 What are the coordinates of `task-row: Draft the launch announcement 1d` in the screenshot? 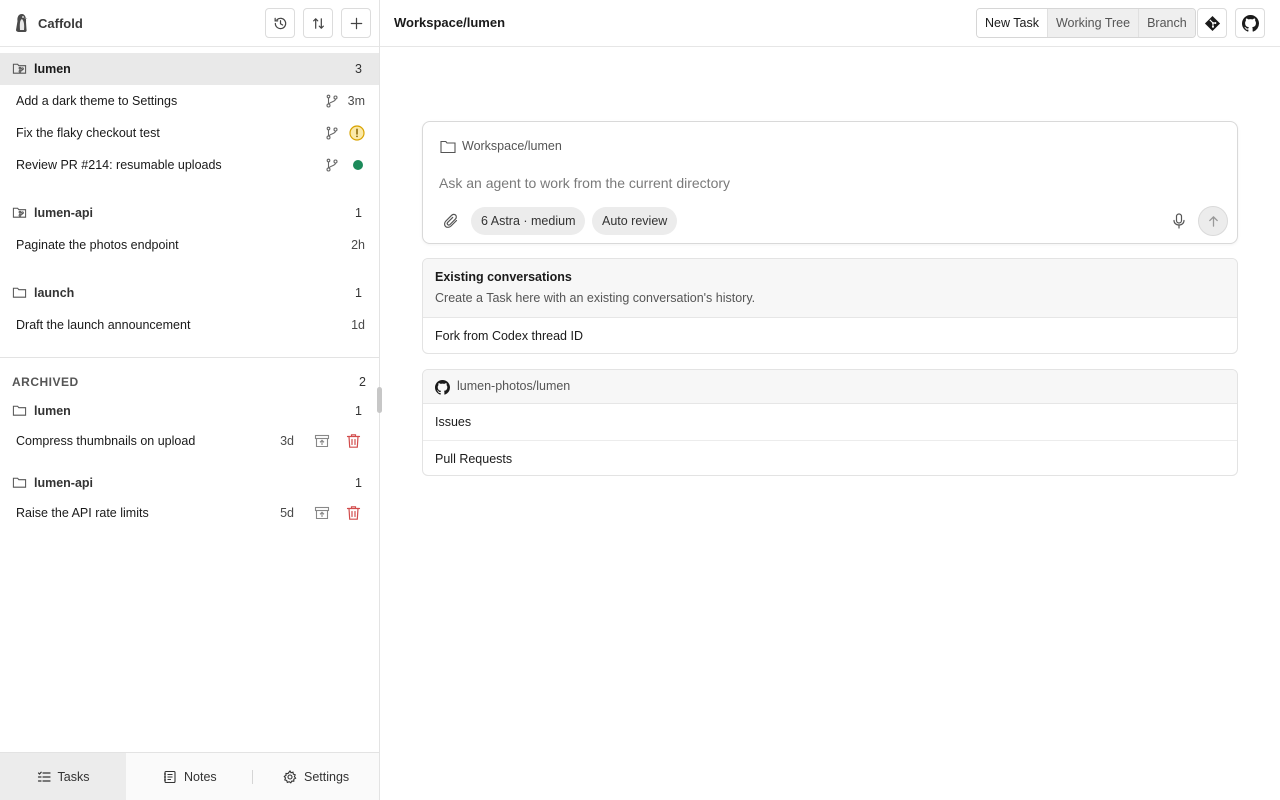 It's located at (189, 325).